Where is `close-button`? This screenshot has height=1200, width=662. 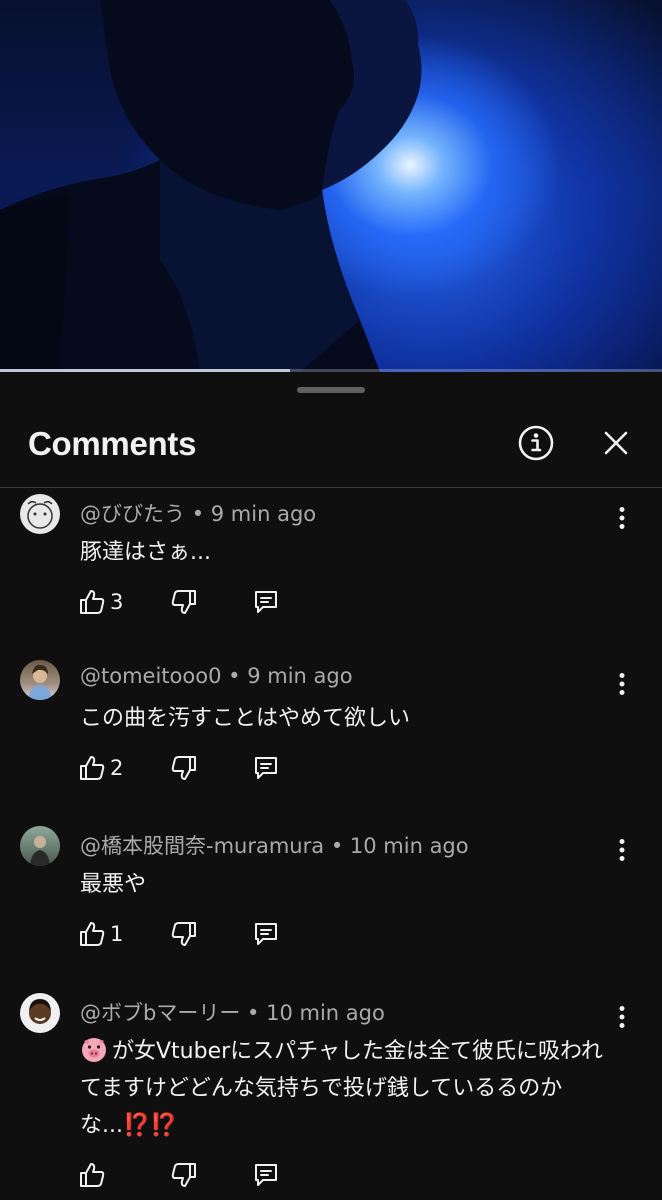
close-button is located at coordinates (616, 443).